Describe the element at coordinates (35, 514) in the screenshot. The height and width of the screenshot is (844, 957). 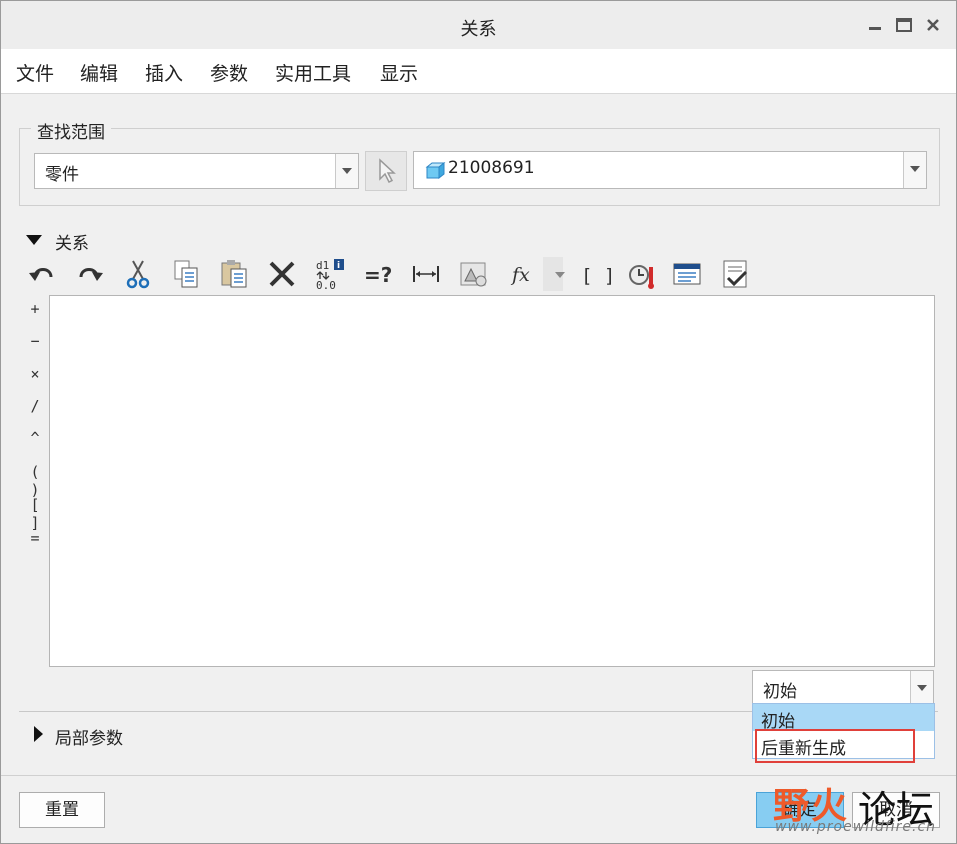
I see `operator-brackets: [ ]` at that location.